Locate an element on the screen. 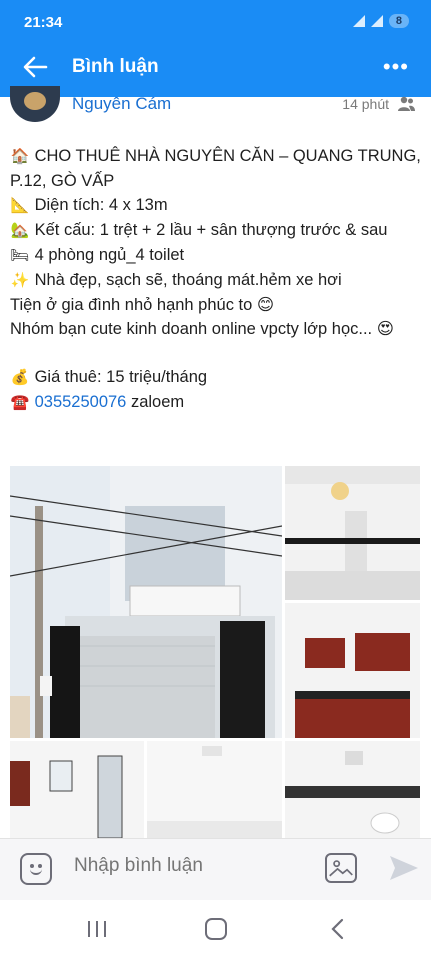 The height and width of the screenshot is (960, 431). friends-icon is located at coordinates (406, 103).